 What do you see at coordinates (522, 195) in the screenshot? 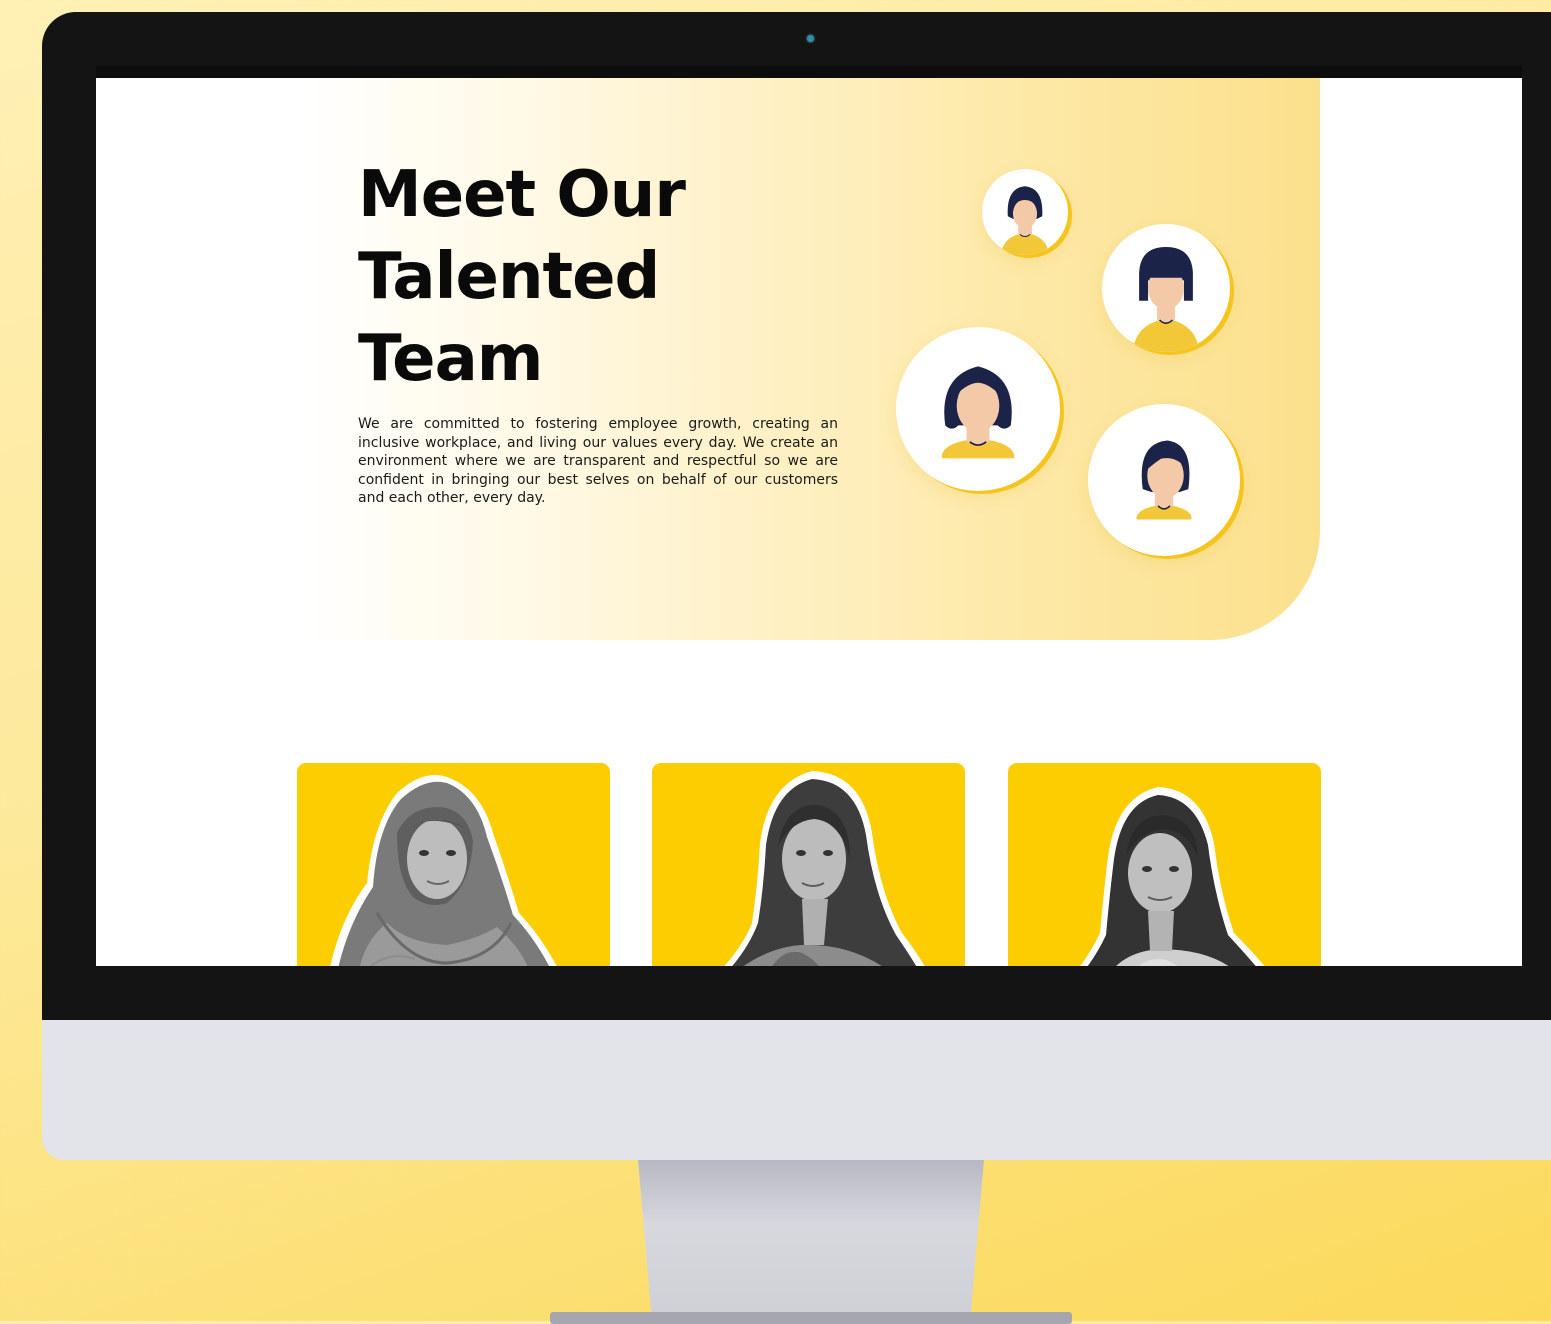
I see `title-line-1: Meet Our` at bounding box center [522, 195].